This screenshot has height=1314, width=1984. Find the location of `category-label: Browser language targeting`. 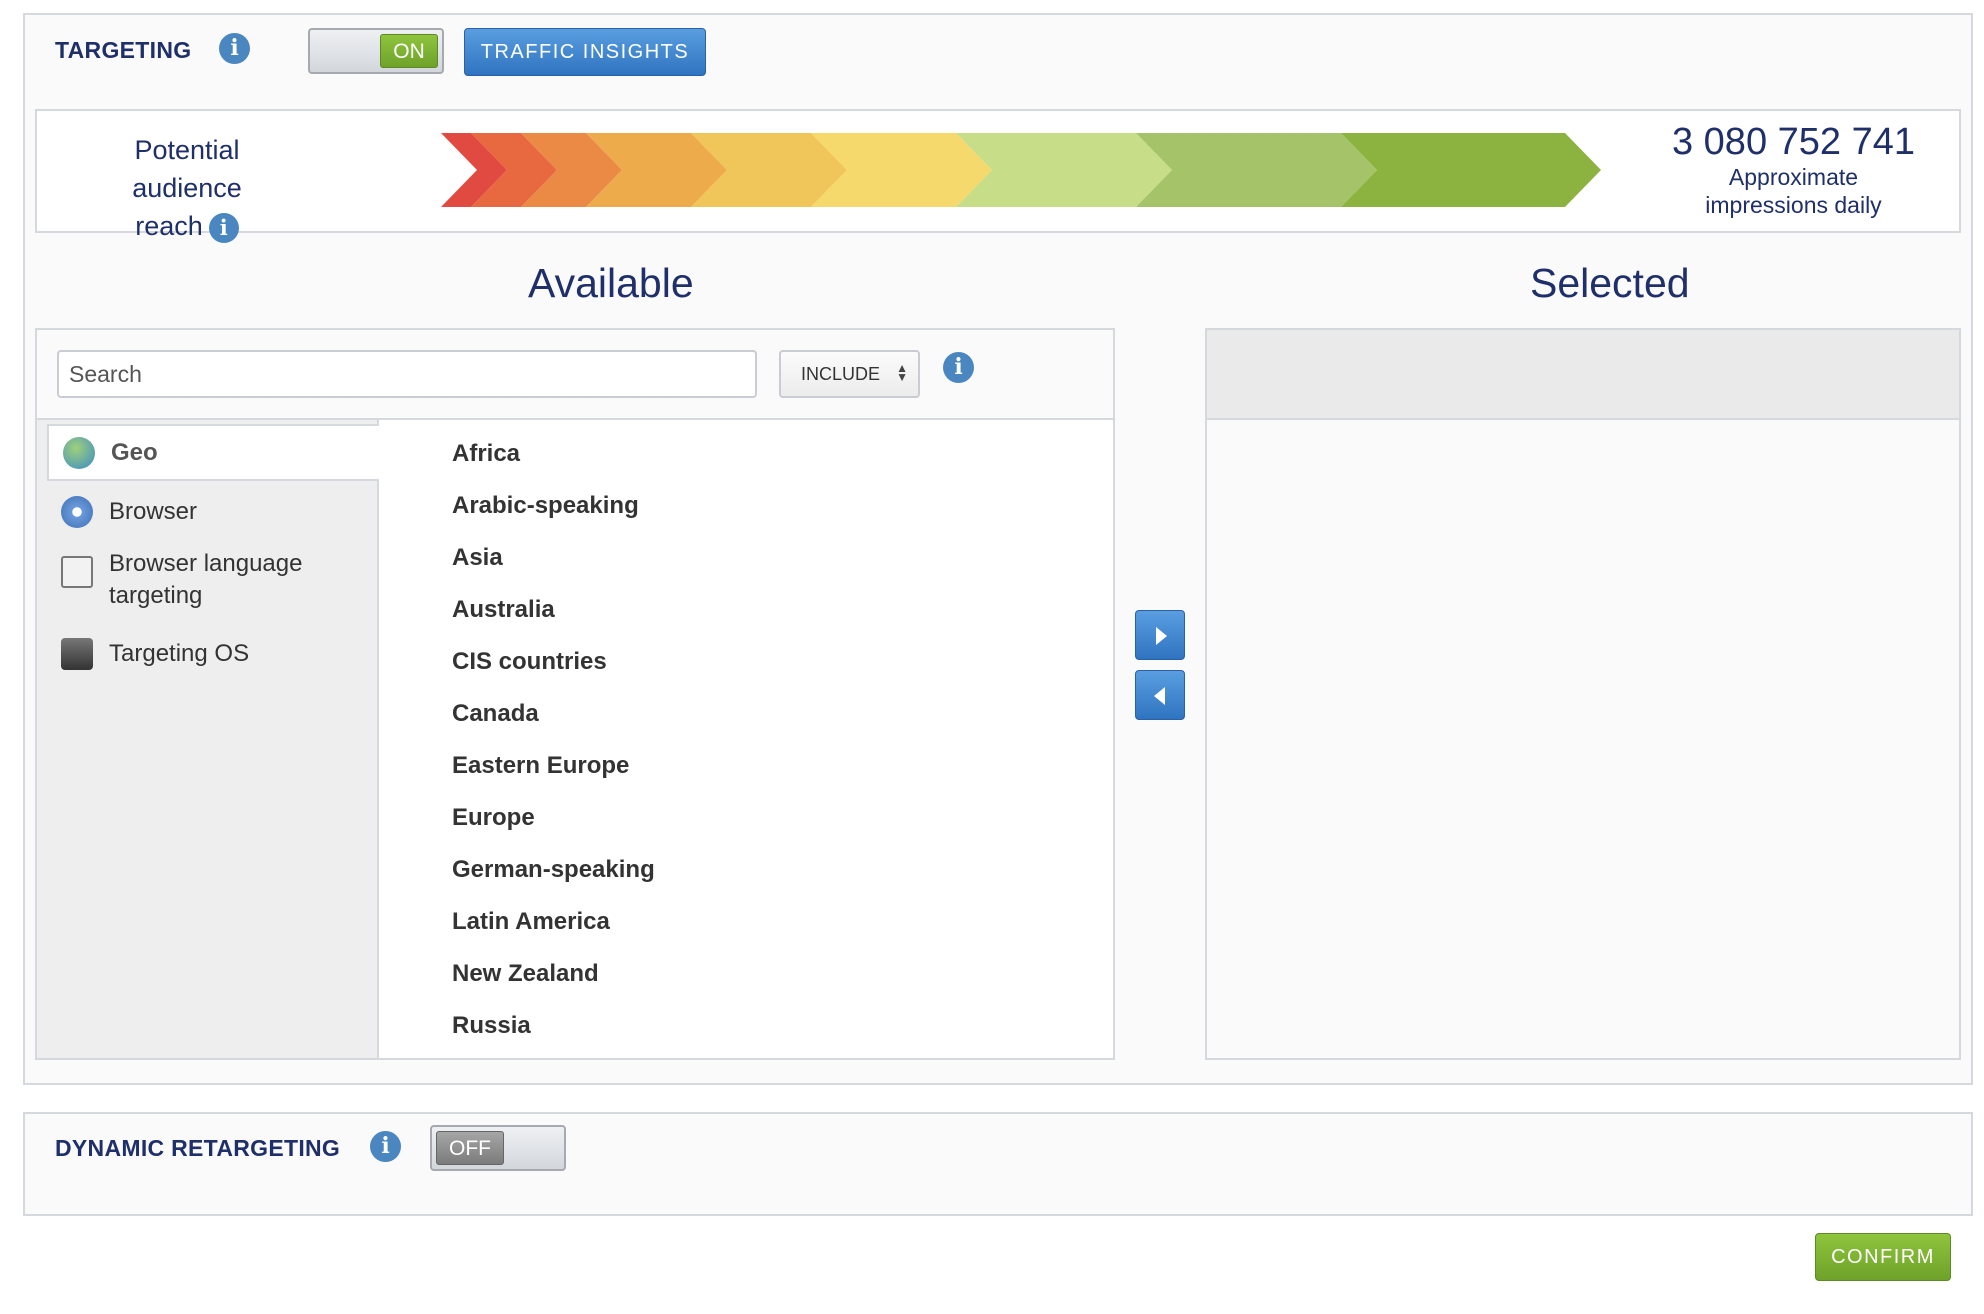

category-label: Browser language targeting is located at coordinates (206, 579).